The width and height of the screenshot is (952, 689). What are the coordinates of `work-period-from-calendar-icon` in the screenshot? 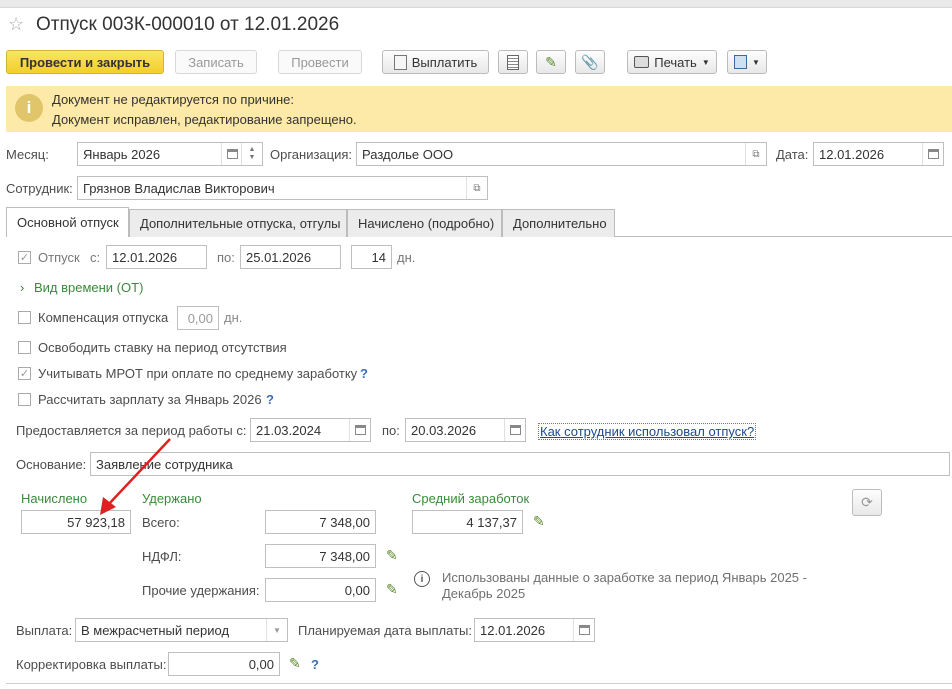 It's located at (359, 430).